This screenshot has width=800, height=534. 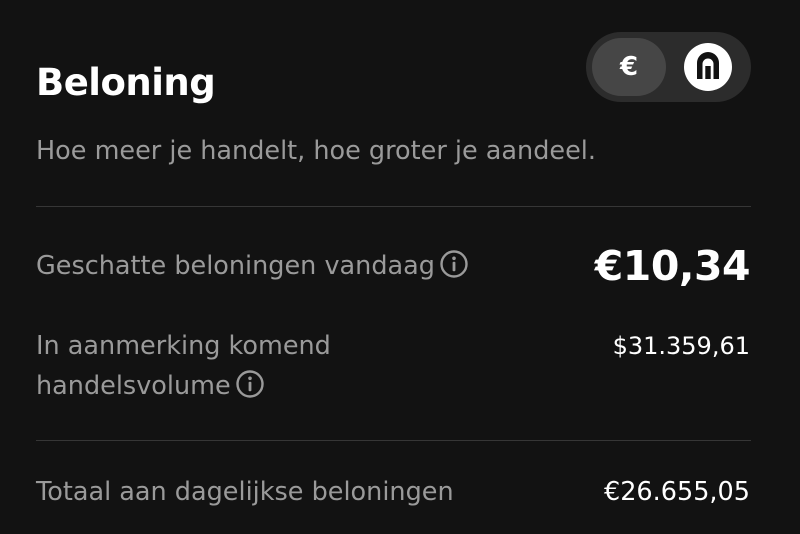 I want to click on eligible-volume-label: In aanmerking komend handelsvolume, so click(x=183, y=366).